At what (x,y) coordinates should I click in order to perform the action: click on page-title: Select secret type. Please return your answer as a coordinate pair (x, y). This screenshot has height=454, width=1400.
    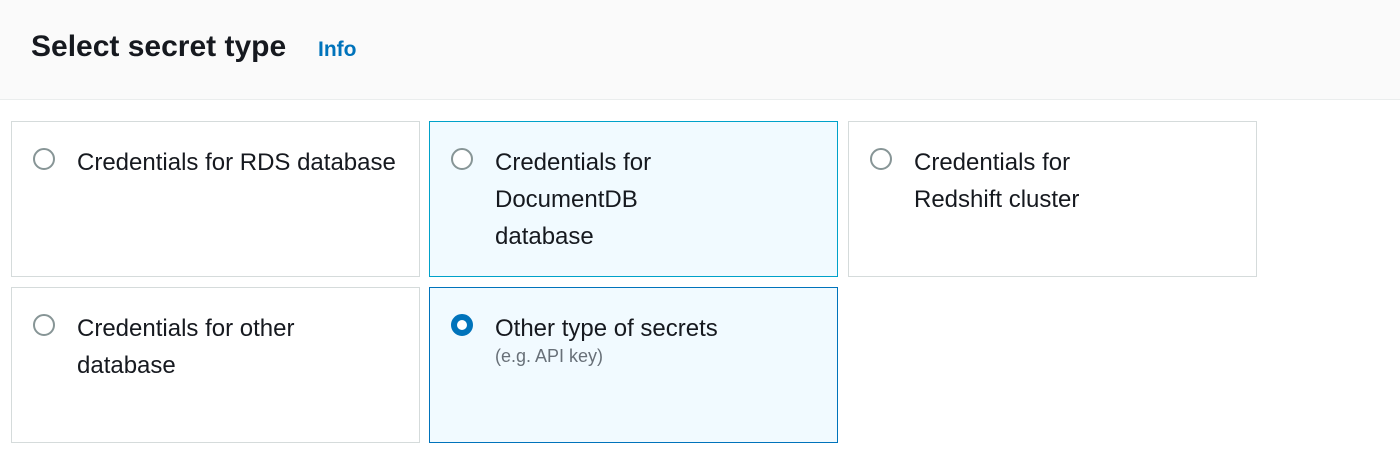
    Looking at the image, I should click on (159, 46).